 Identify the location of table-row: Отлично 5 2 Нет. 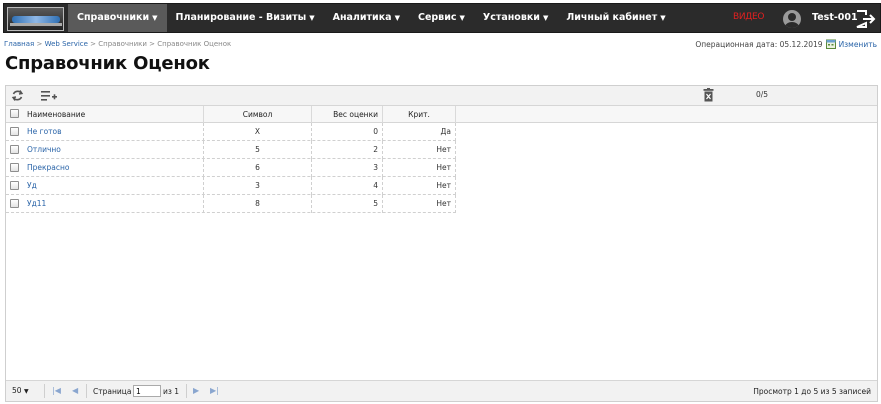
(231, 150).